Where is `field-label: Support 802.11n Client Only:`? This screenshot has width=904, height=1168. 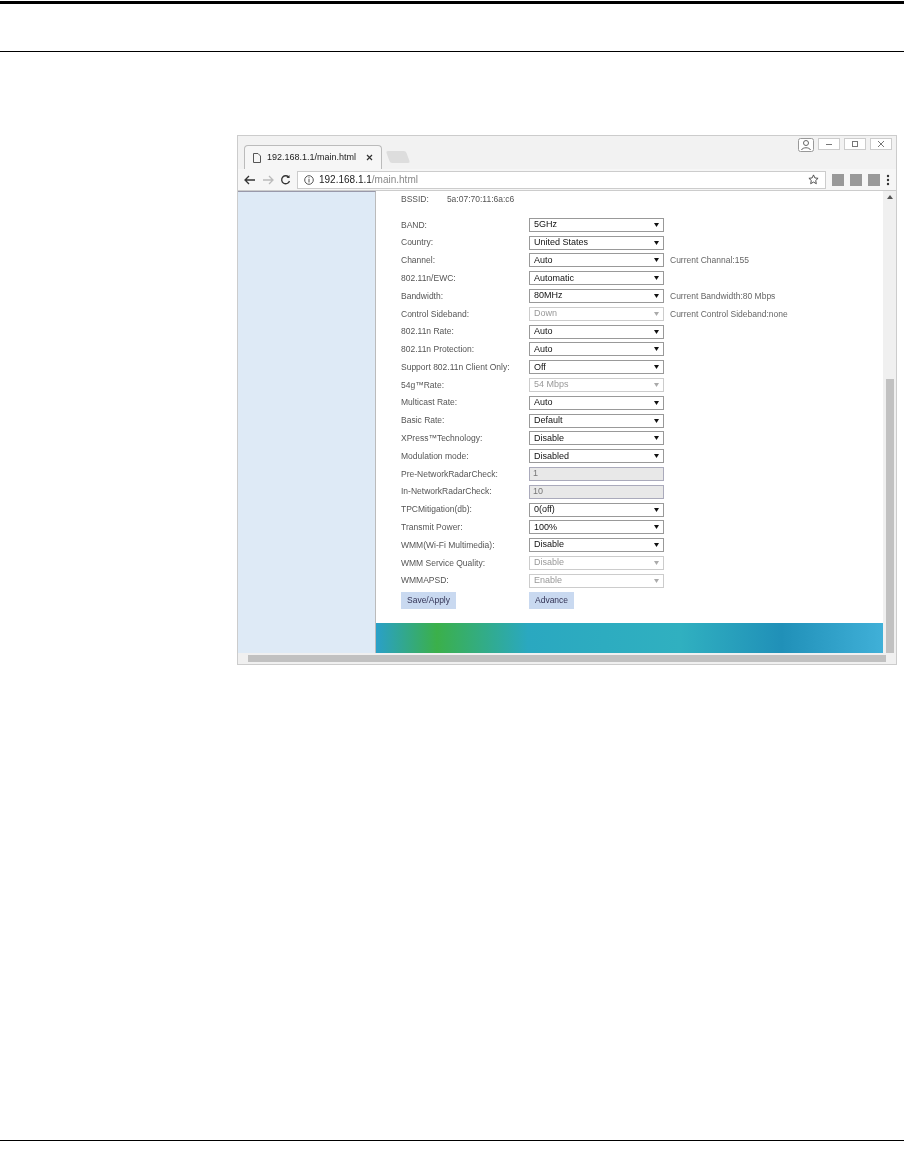 field-label: Support 802.11n Client Only: is located at coordinates (465, 367).